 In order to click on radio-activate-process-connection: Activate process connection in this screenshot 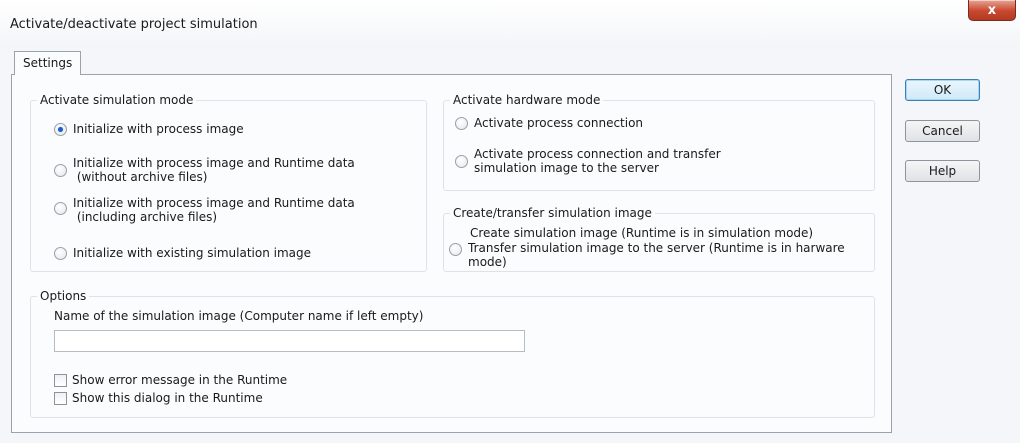, I will do `click(549, 123)`.